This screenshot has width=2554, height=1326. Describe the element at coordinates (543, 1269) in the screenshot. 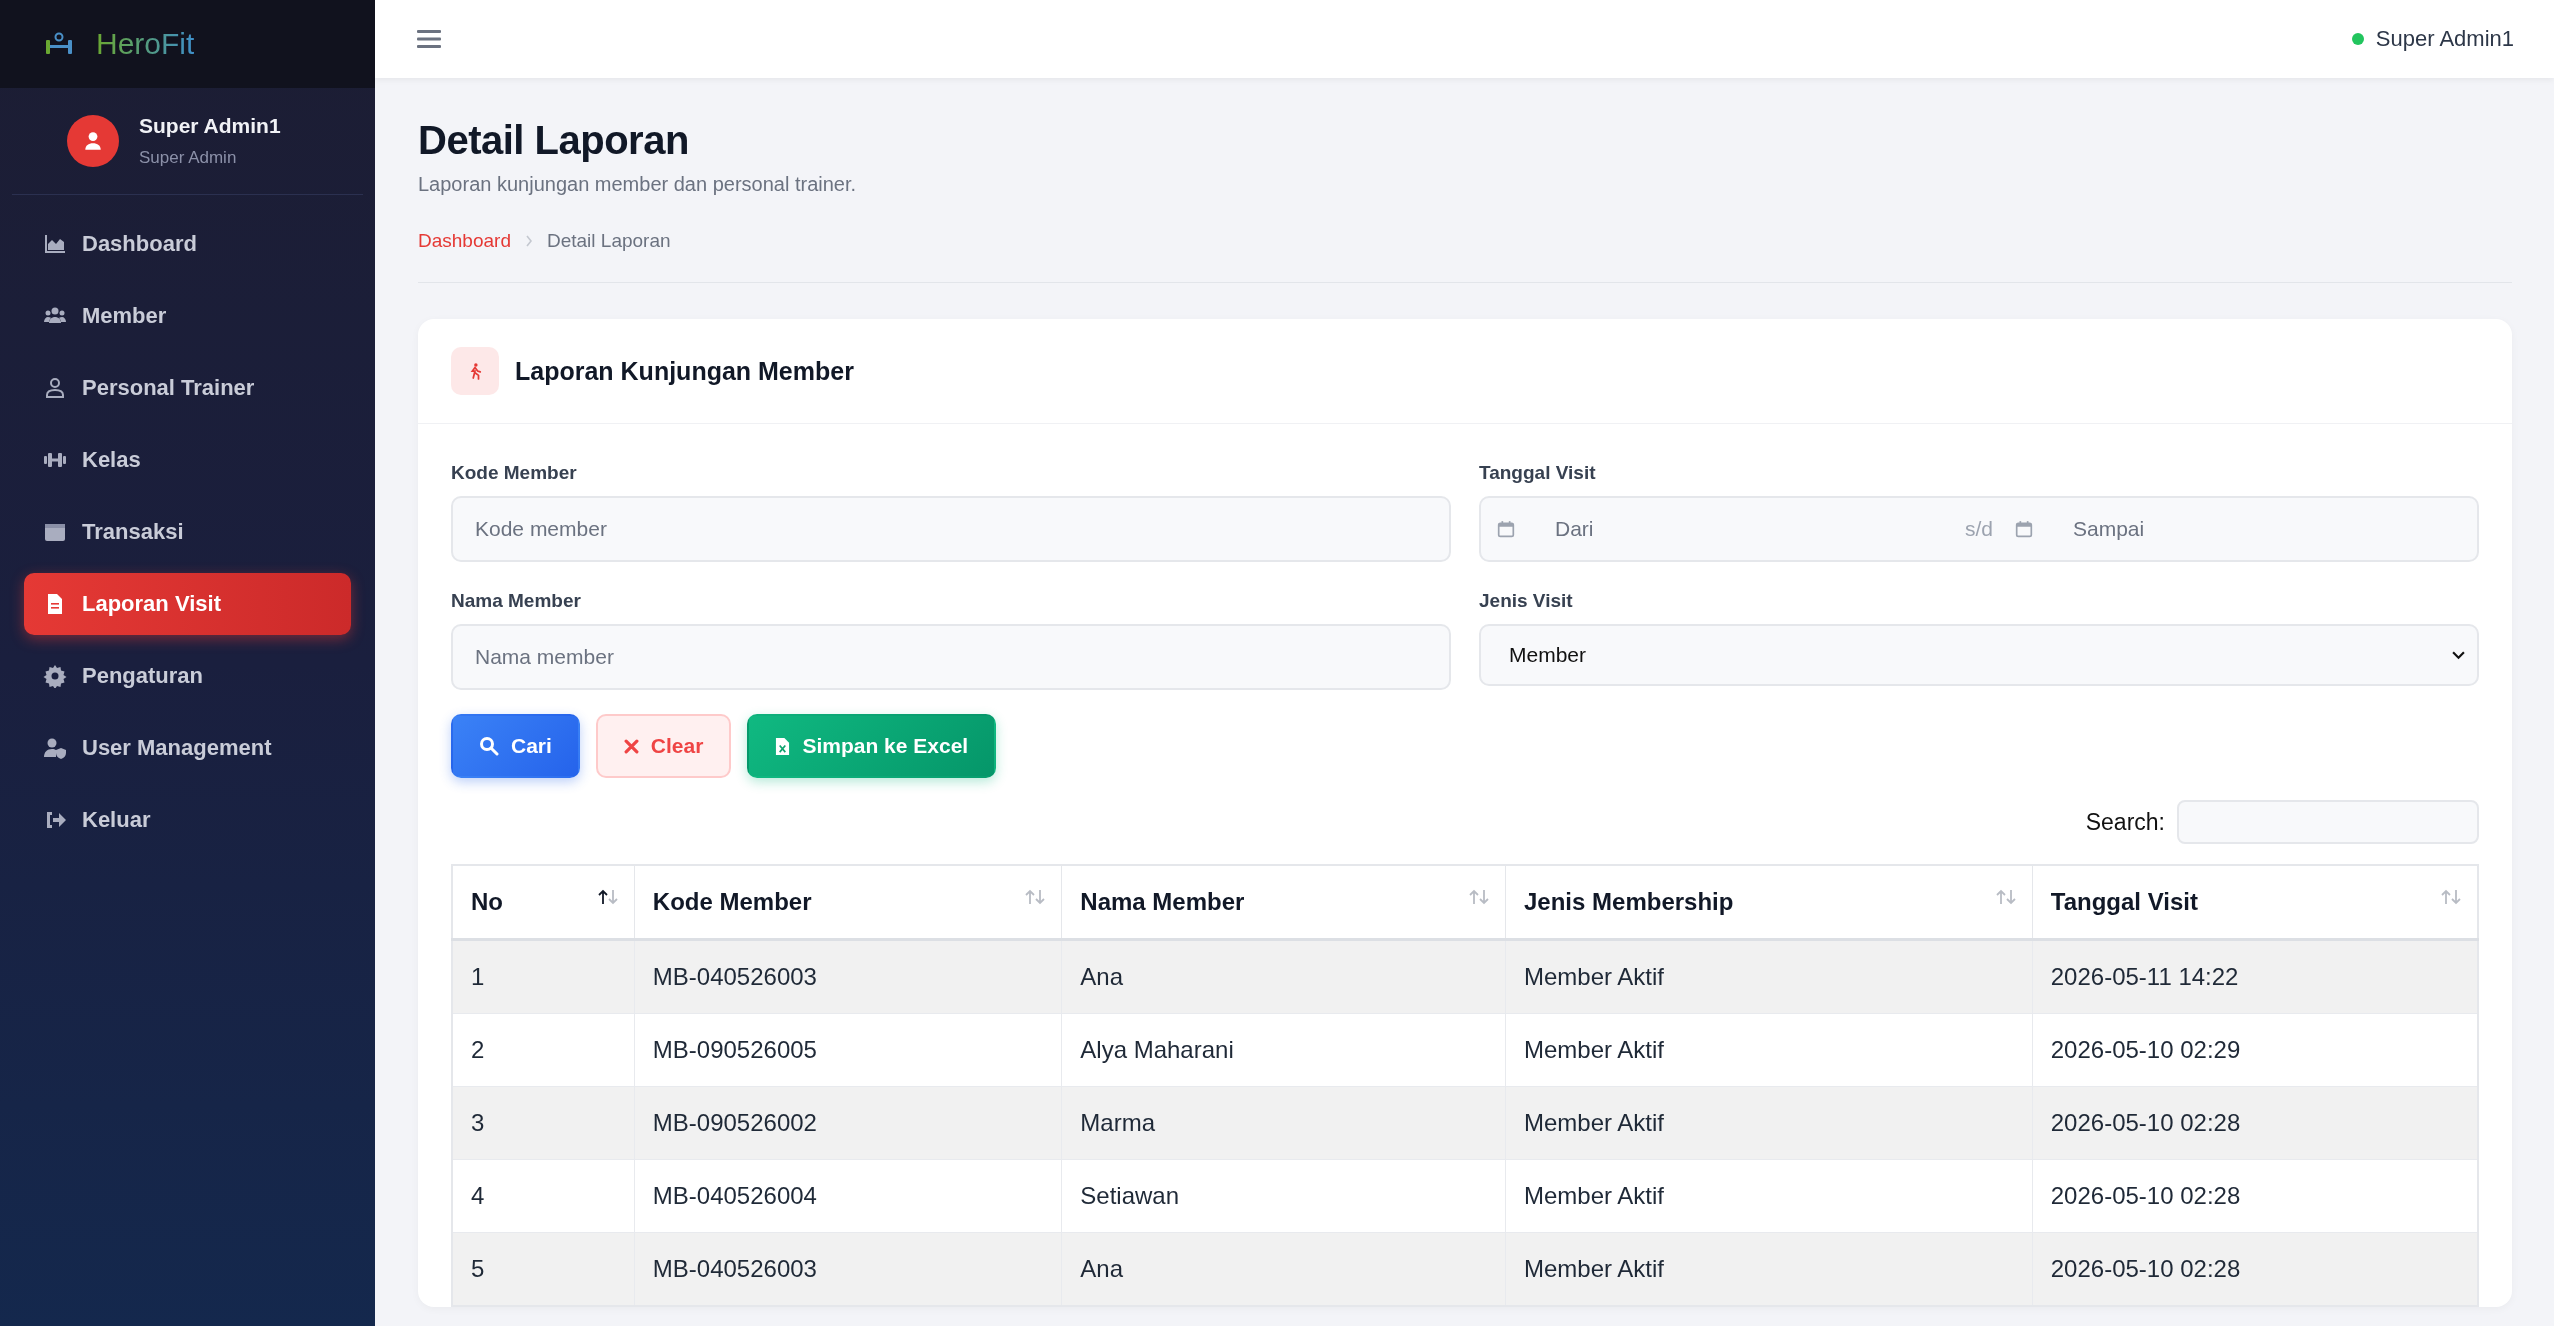

I see `table-cell: 5` at that location.